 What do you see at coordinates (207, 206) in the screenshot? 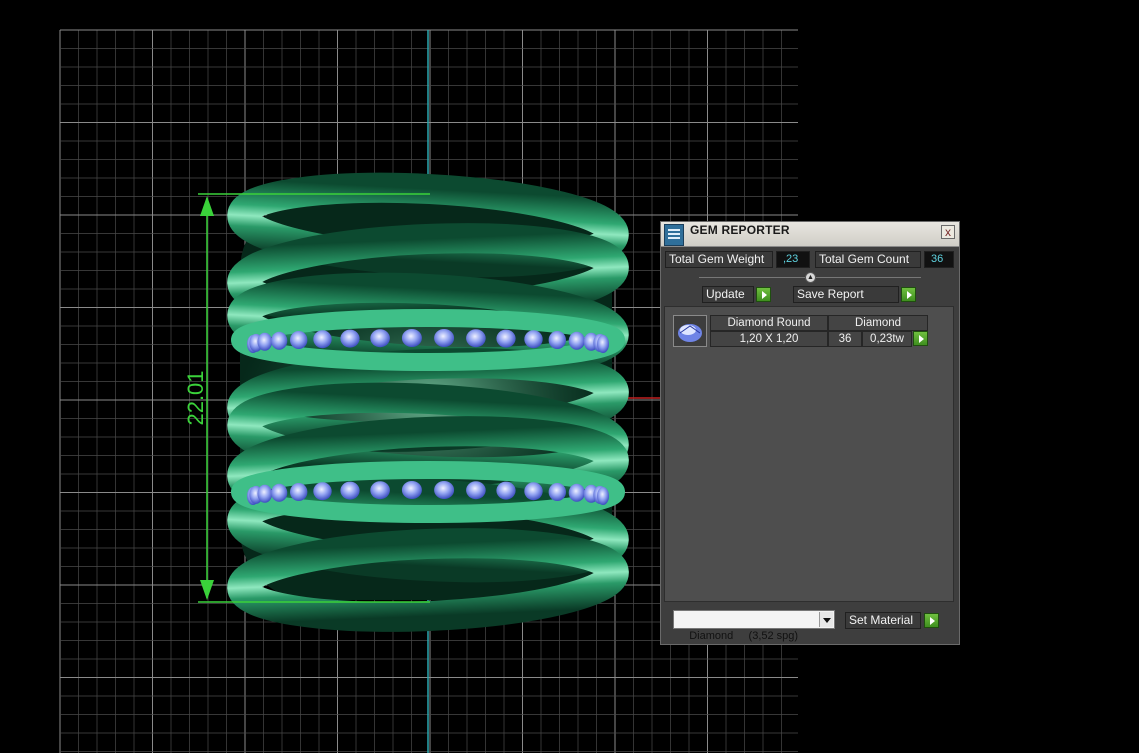
I see `dimension-arrow-top` at bounding box center [207, 206].